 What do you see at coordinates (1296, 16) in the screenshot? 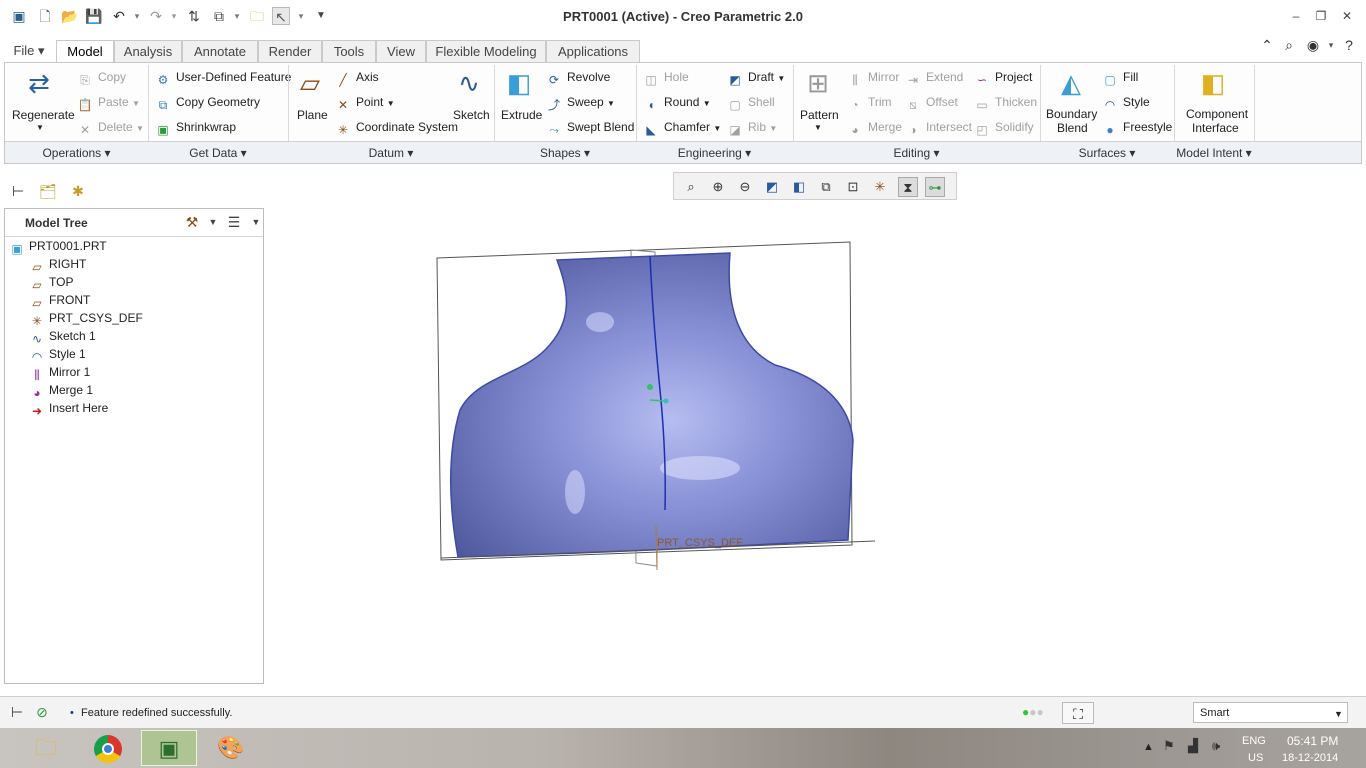
I see `minimize-icon: –` at bounding box center [1296, 16].